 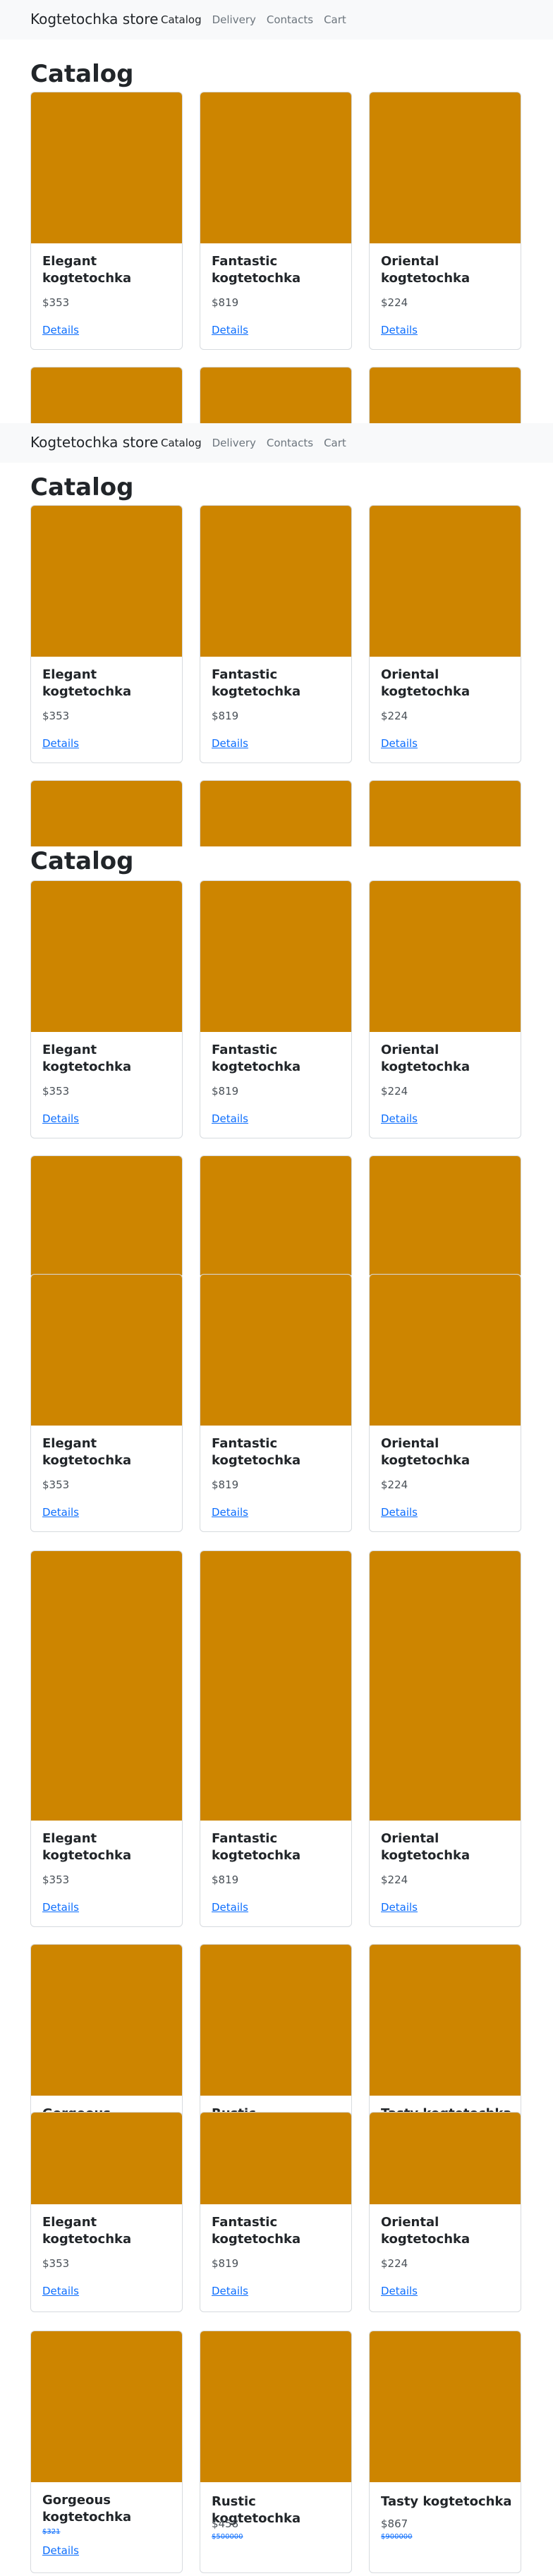 I want to click on product-card: Gorgeous kogtetochka, so click(x=106, y=2030).